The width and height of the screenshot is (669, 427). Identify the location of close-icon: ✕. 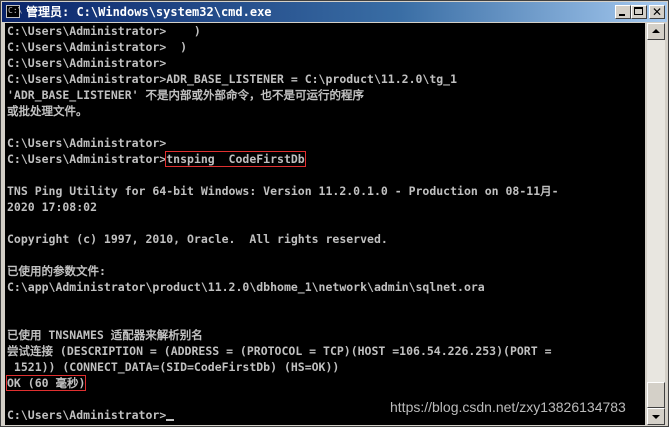
(657, 12).